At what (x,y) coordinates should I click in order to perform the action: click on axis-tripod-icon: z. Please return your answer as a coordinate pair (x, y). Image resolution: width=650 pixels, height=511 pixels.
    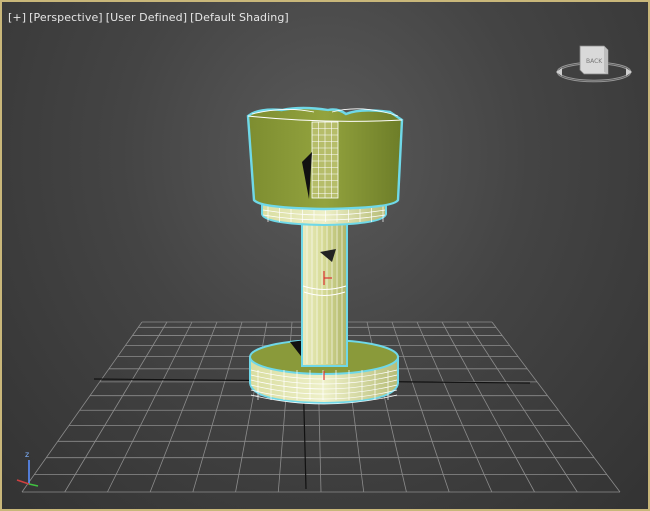
    Looking at the image, I should click on (27, 468).